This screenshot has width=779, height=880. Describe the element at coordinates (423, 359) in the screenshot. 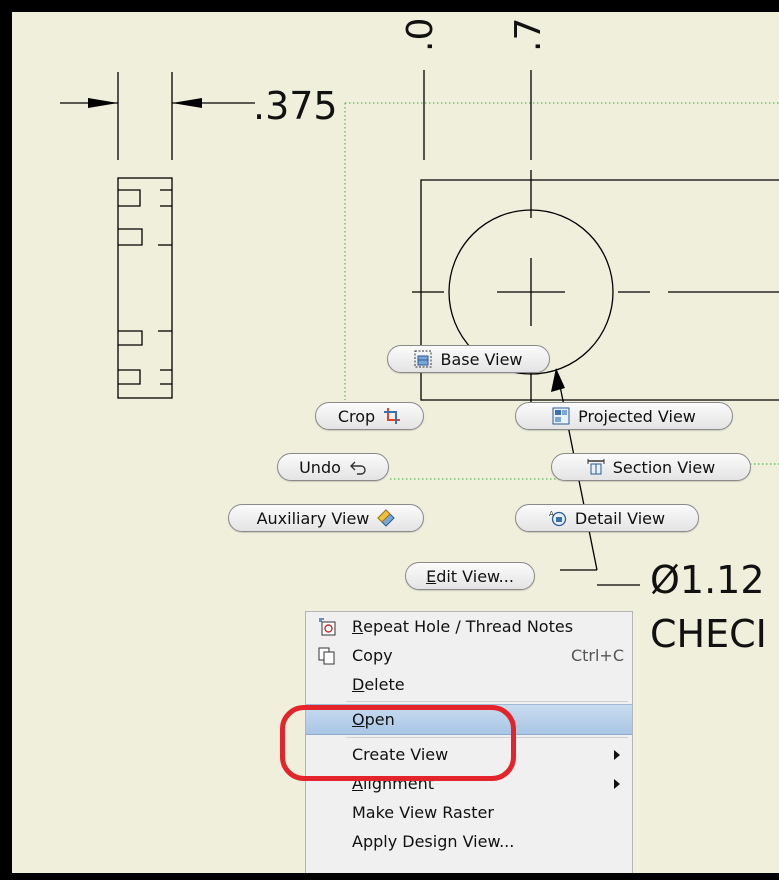

I see `base-view-icon` at that location.